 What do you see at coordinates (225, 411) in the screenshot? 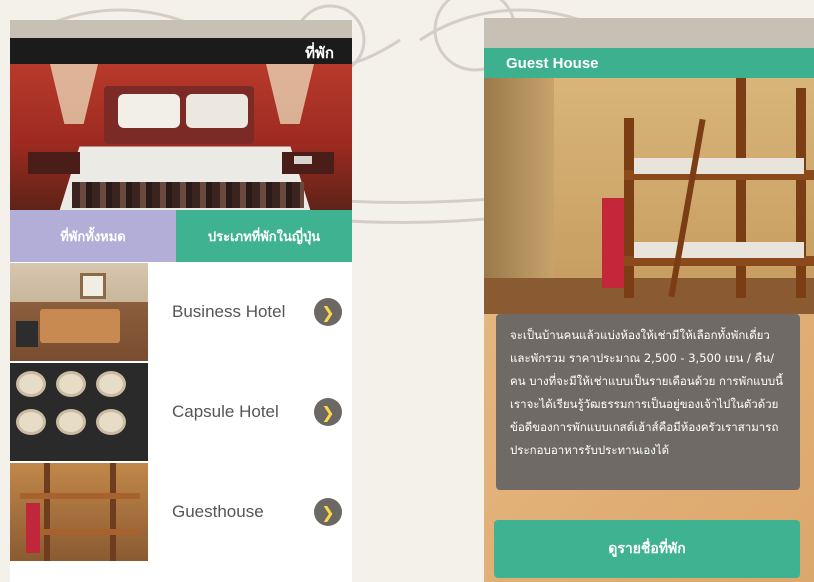
I see `list-item-label: Capsule Hotel` at bounding box center [225, 411].